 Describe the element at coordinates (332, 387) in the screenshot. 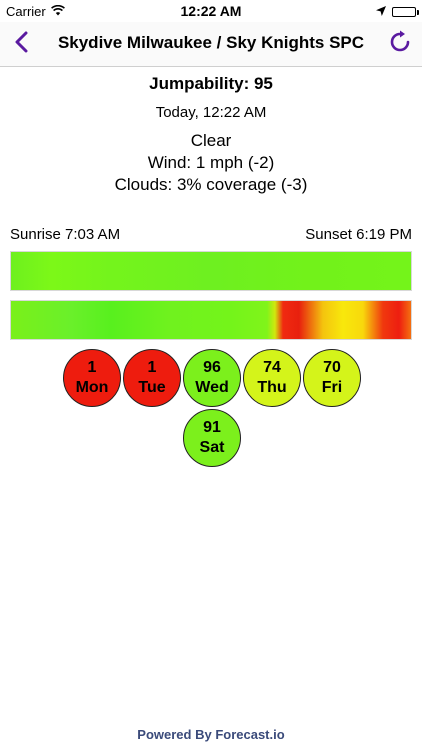

I see `day-label: Fri` at that location.